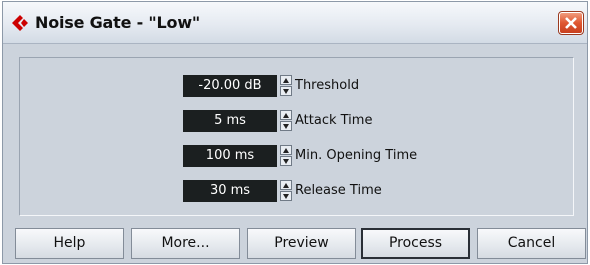 The image size is (590, 265). I want to click on min-opening-time-increment-button, so click(286, 150).